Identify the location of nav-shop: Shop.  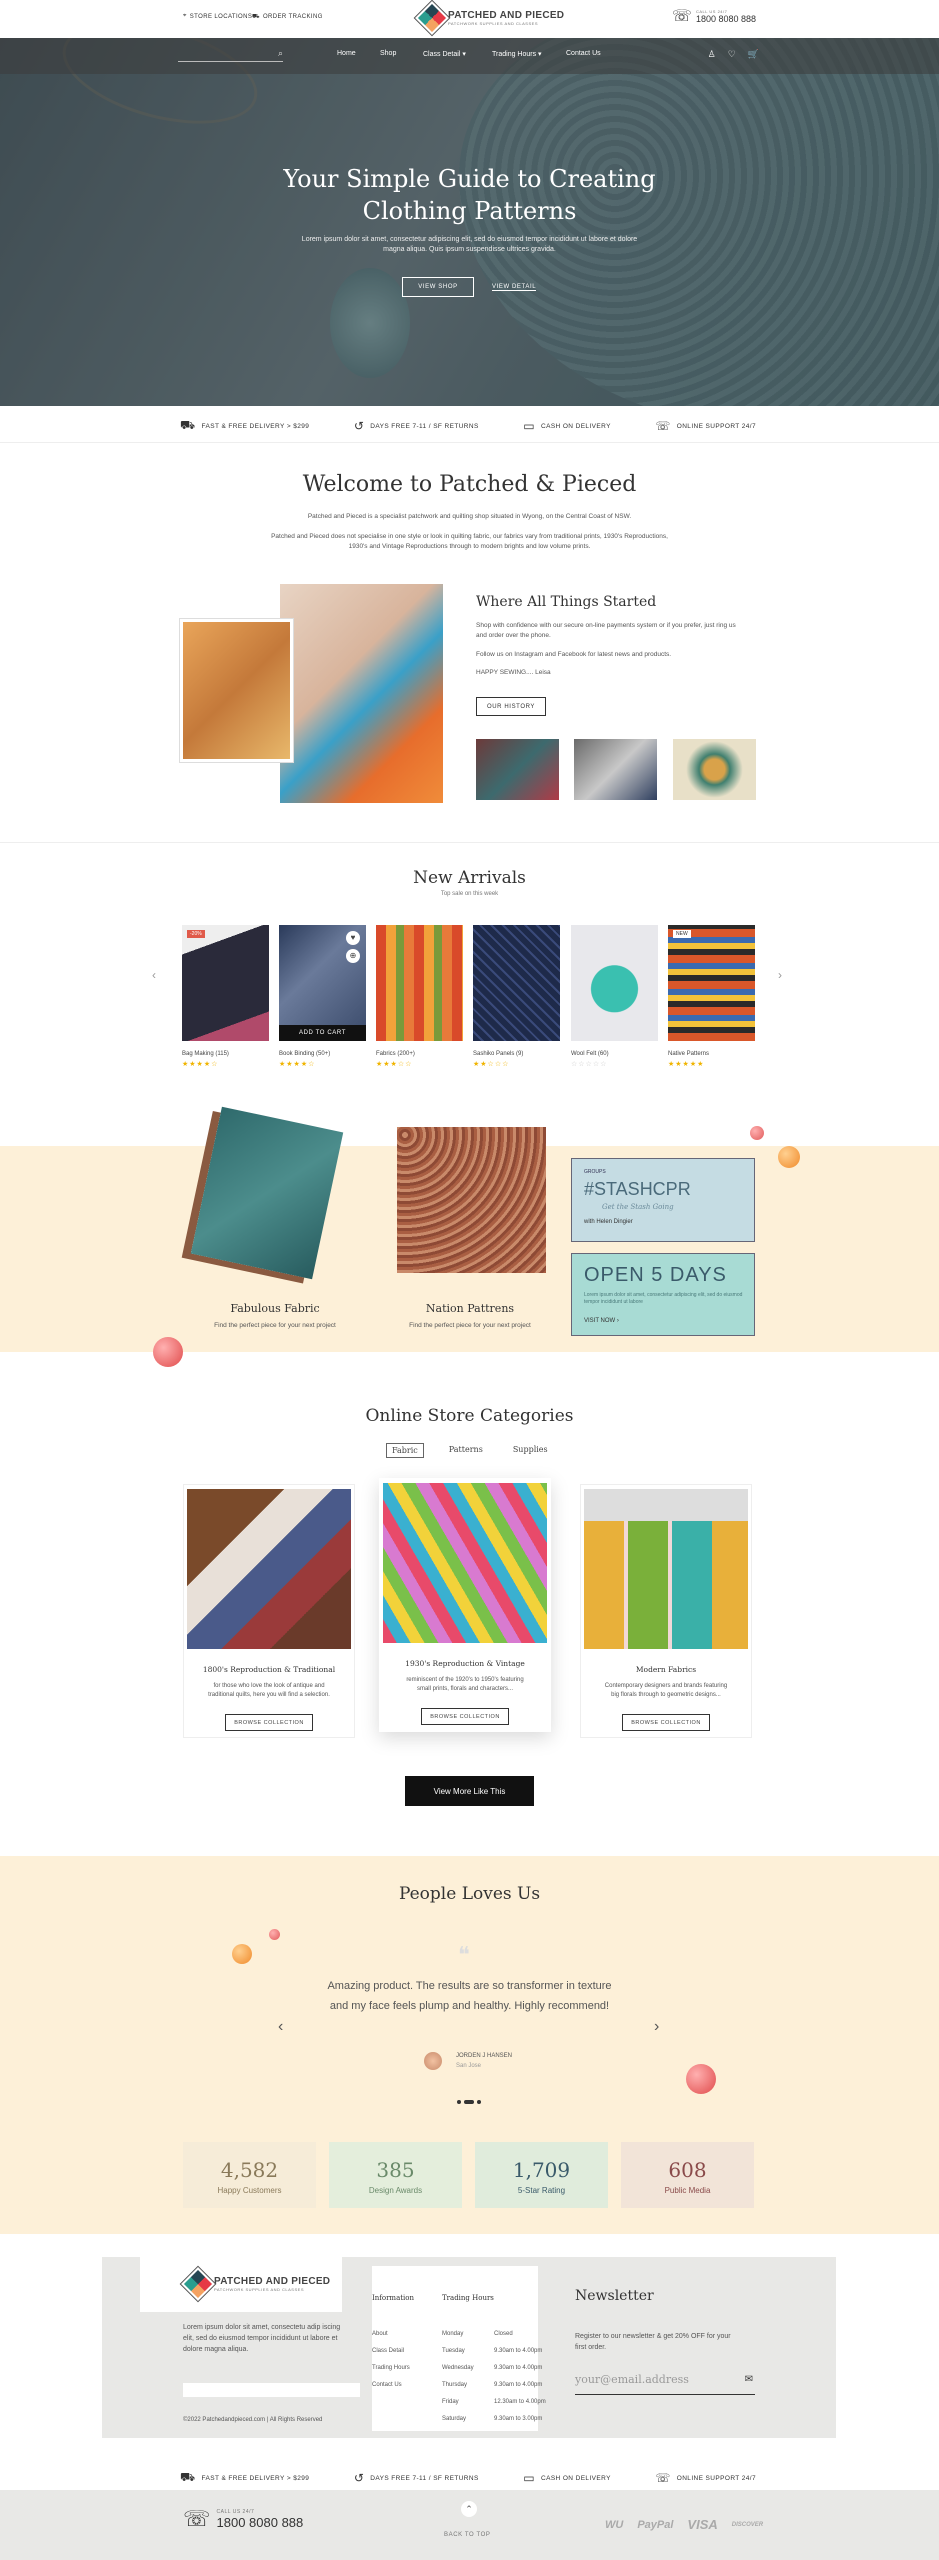
(388, 53).